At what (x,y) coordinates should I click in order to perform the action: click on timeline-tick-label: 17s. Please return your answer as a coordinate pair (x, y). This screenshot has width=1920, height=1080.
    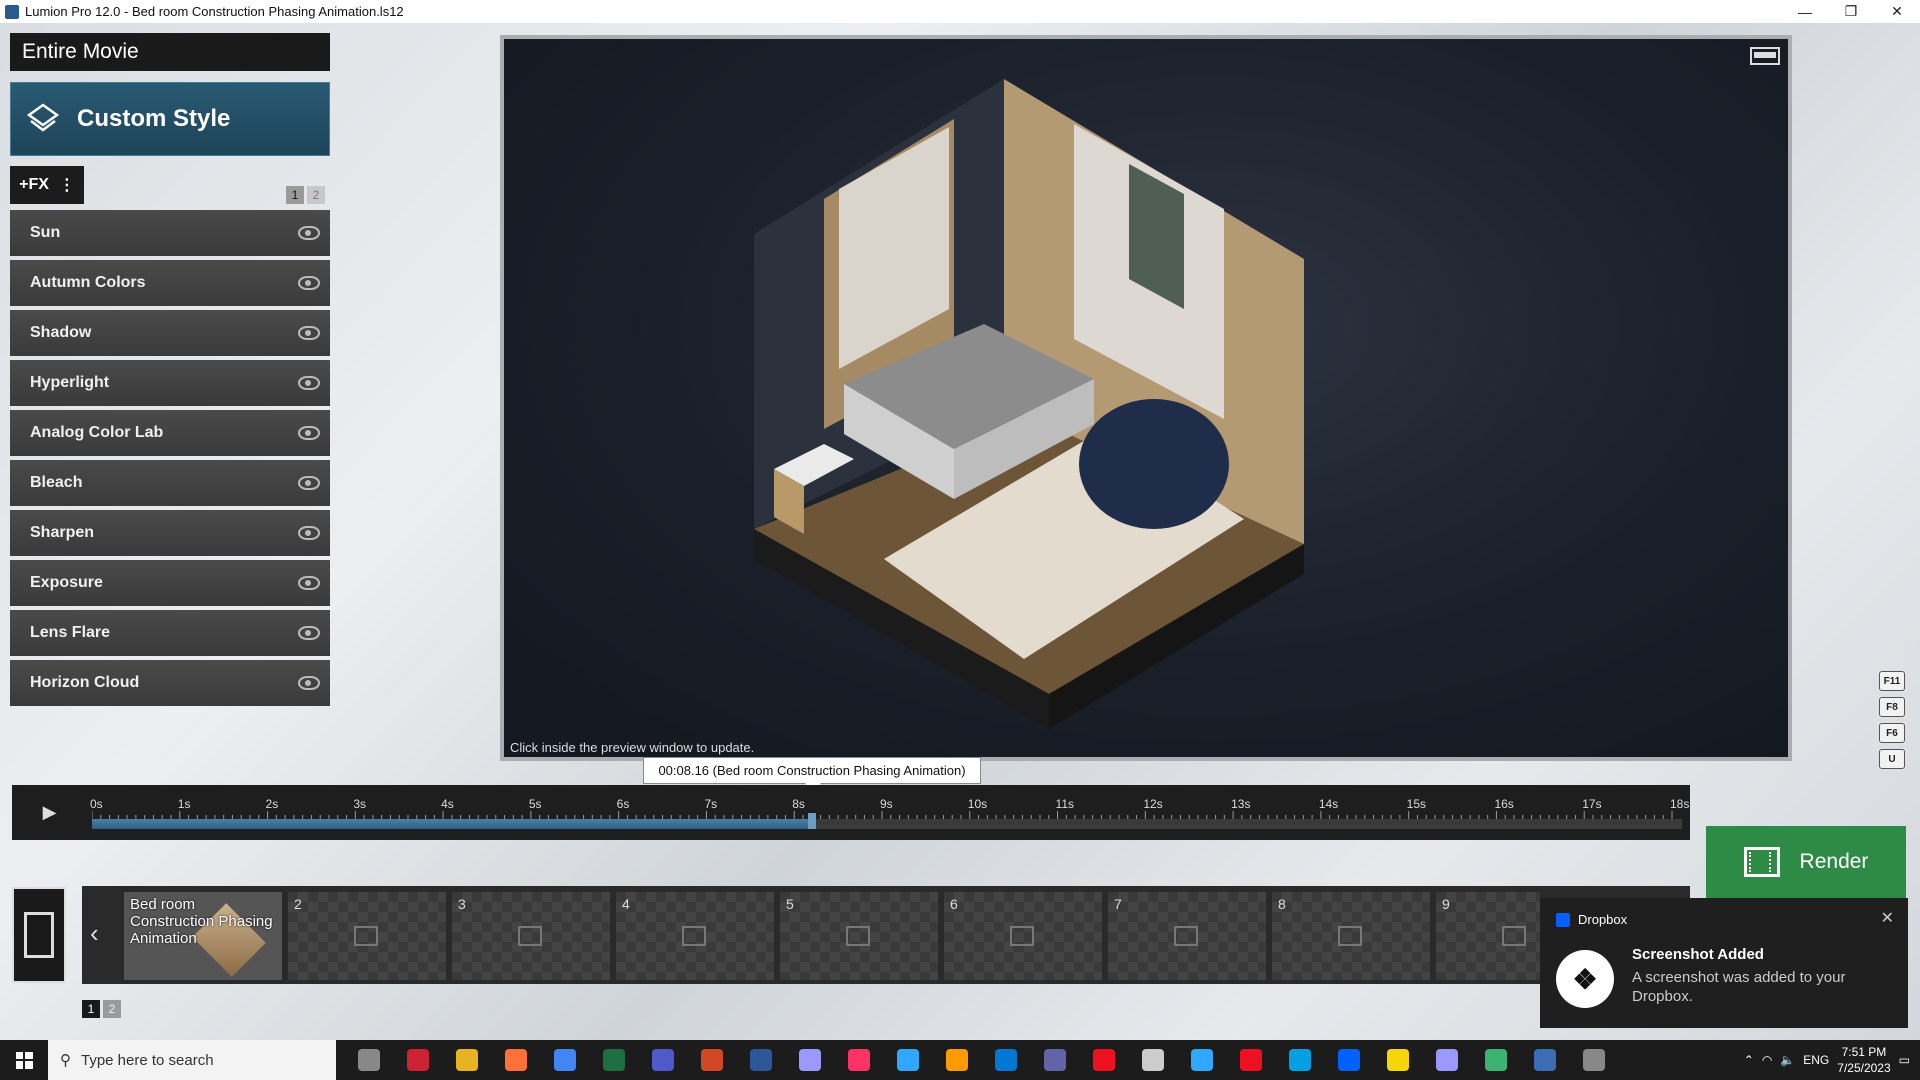
    Looking at the image, I should click on (1592, 804).